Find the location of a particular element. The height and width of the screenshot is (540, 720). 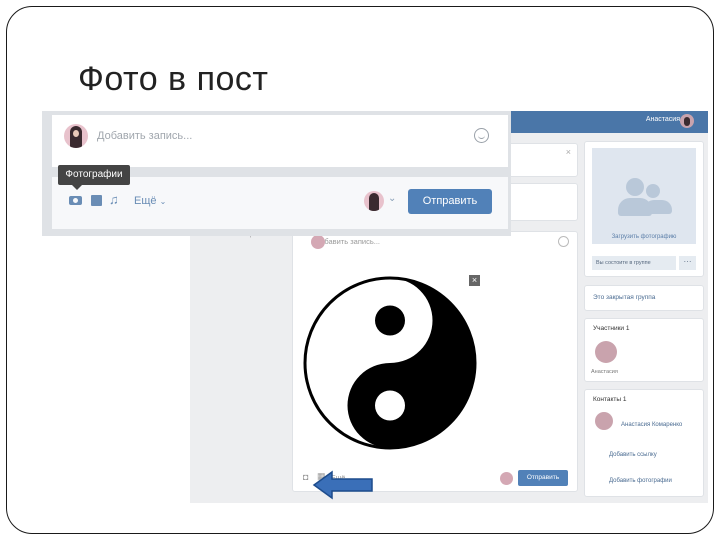

add-photos: Добавить фотографии is located at coordinates (640, 481).